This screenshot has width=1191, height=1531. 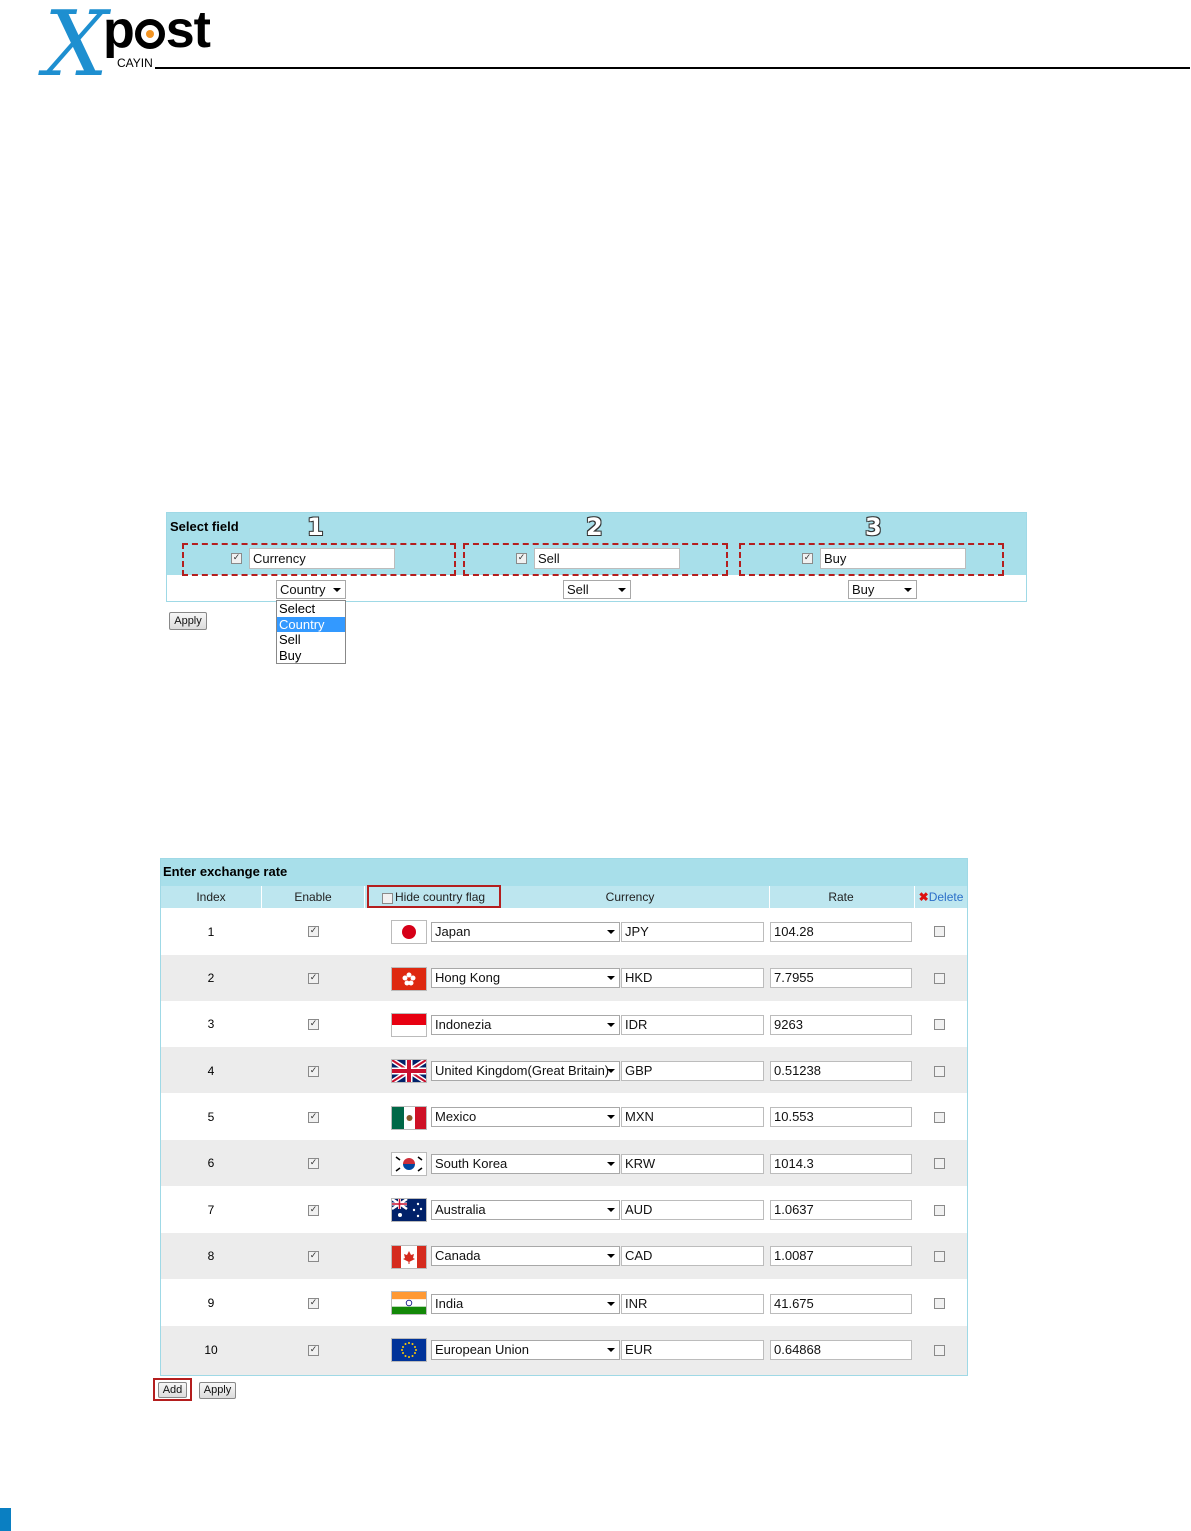 What do you see at coordinates (525, 1164) in the screenshot?
I see `country-select: South Korea` at bounding box center [525, 1164].